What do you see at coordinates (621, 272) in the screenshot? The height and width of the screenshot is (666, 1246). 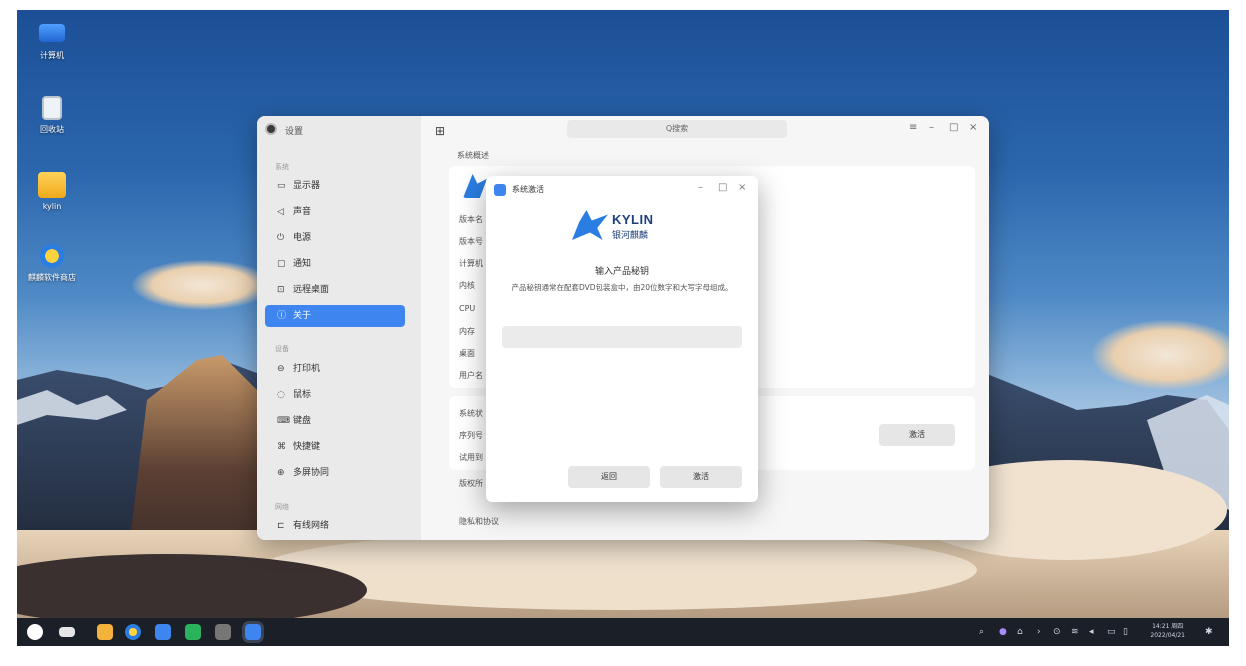 I see `dialog-heading: 输入产品秘钥` at bounding box center [621, 272].